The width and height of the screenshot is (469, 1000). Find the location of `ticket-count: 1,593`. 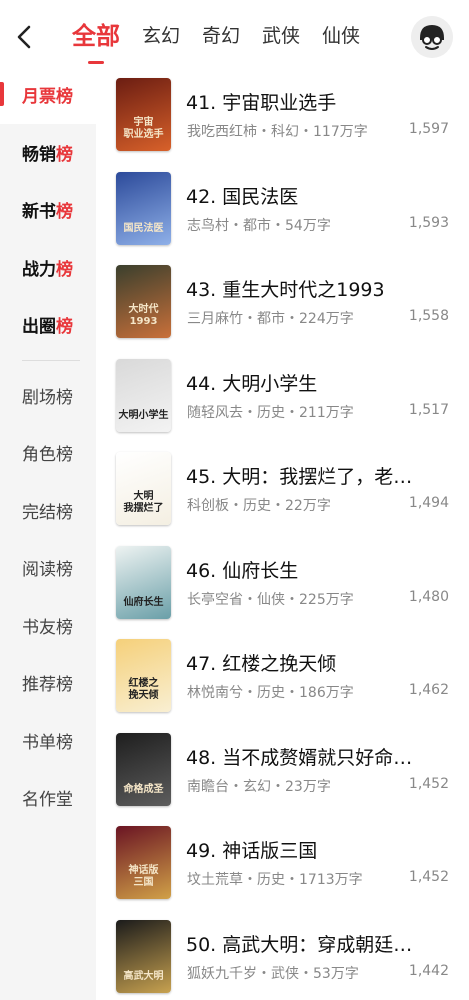

ticket-count: 1,593 is located at coordinates (428, 222).